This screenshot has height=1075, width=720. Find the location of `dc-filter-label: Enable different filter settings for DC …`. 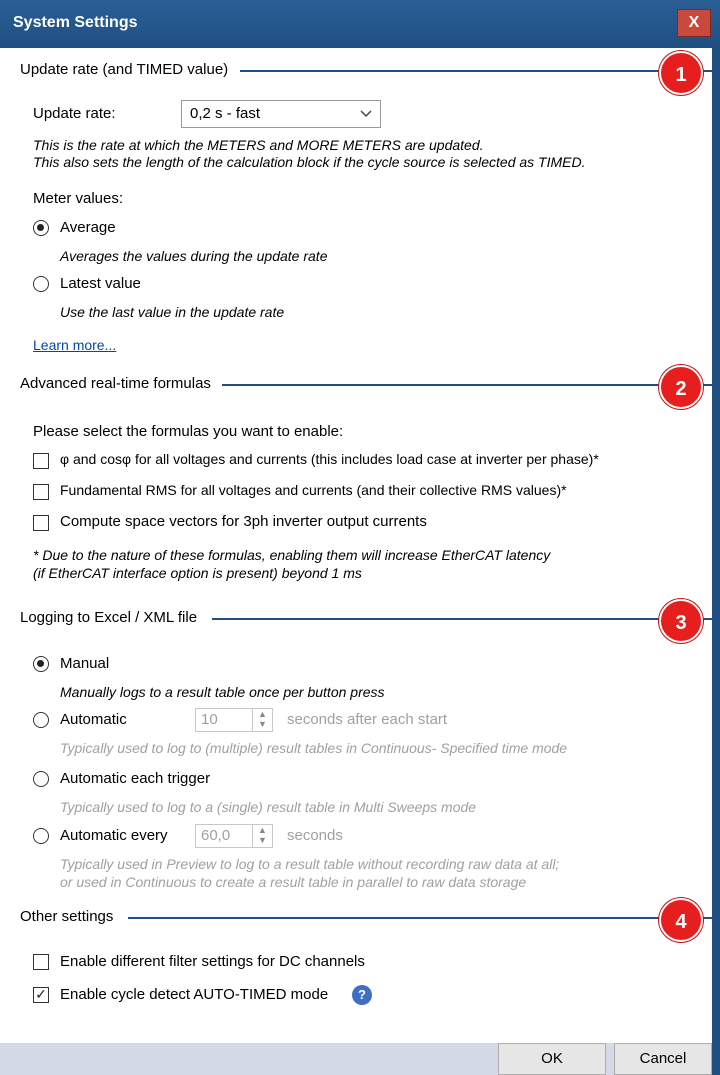

dc-filter-label: Enable different filter settings for DC … is located at coordinates (212, 961).